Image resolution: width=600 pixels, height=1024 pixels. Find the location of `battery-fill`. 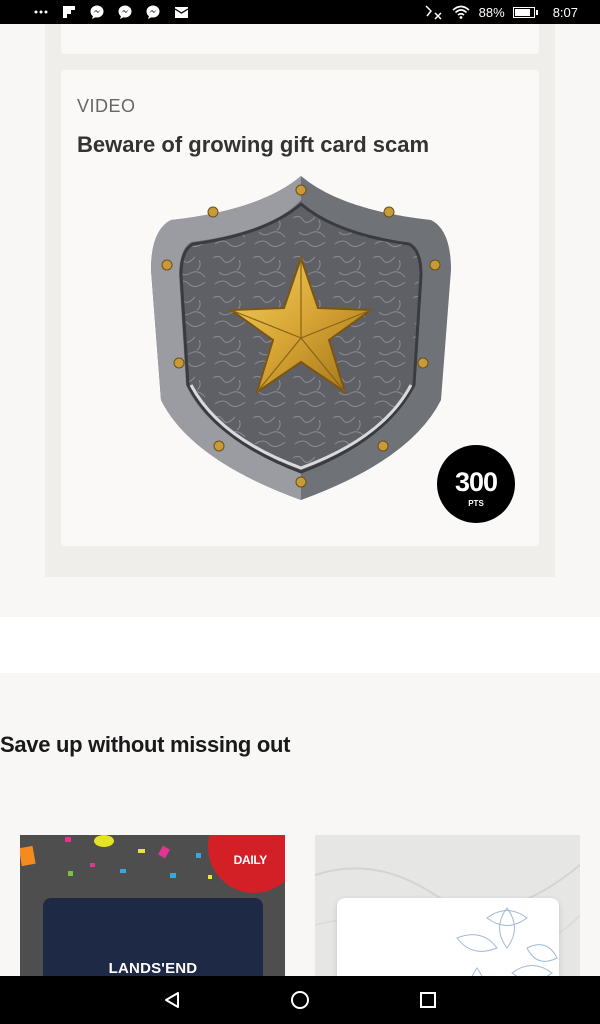

battery-fill is located at coordinates (522, 12).